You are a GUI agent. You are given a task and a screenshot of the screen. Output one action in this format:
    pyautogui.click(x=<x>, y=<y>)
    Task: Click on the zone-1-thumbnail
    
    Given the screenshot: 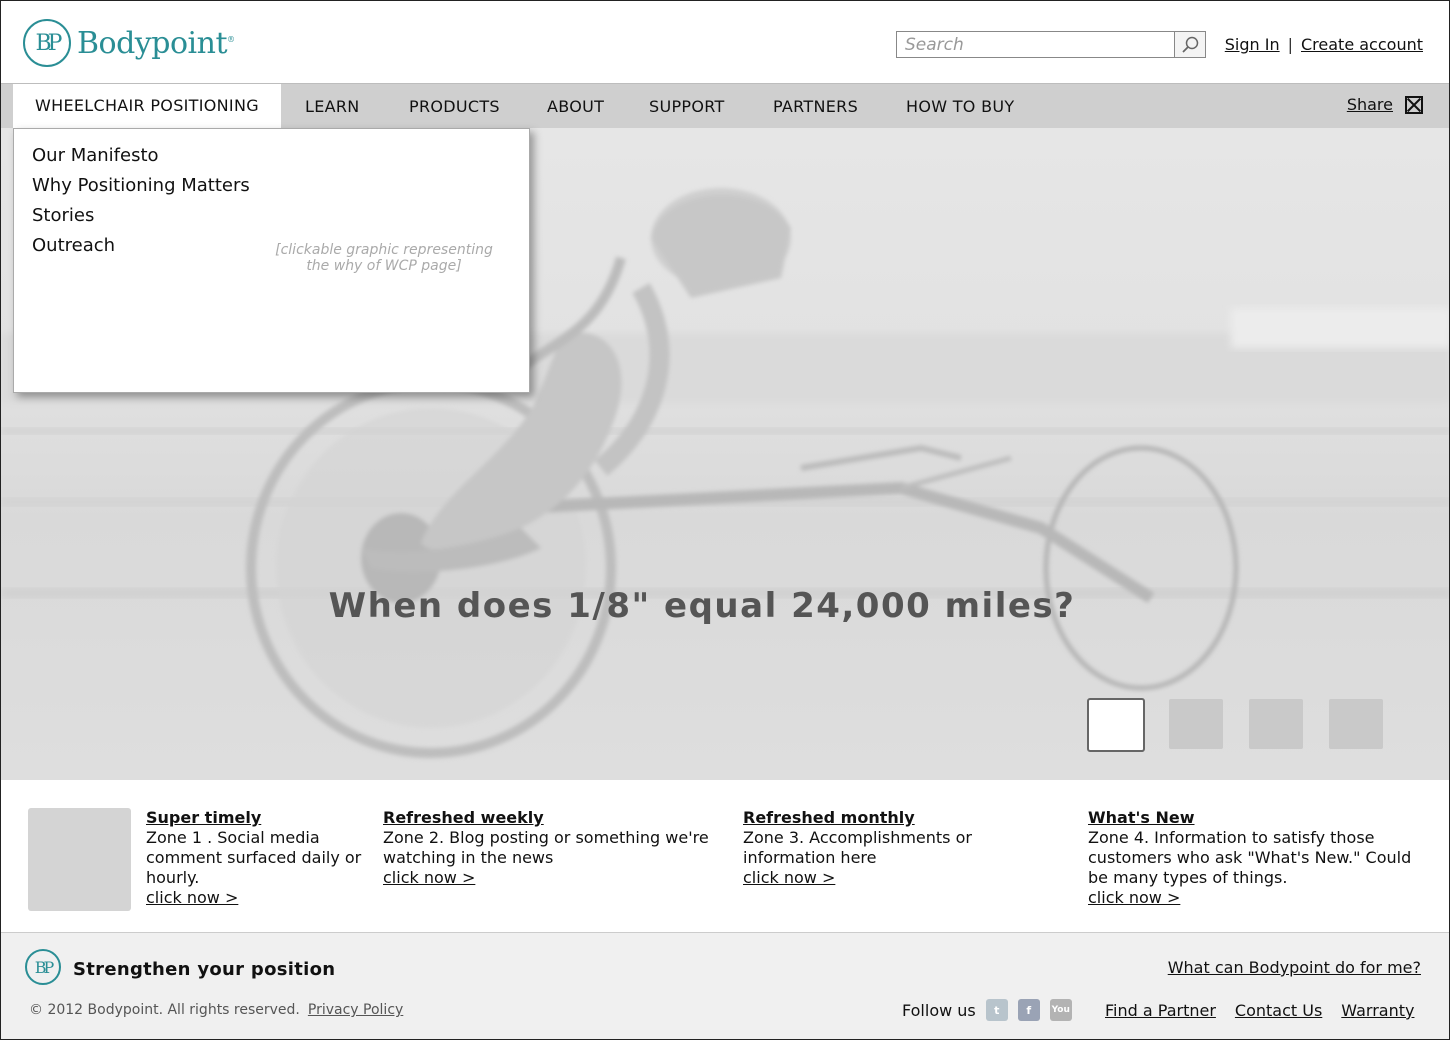 What is the action you would take?
    pyautogui.click(x=79, y=859)
    